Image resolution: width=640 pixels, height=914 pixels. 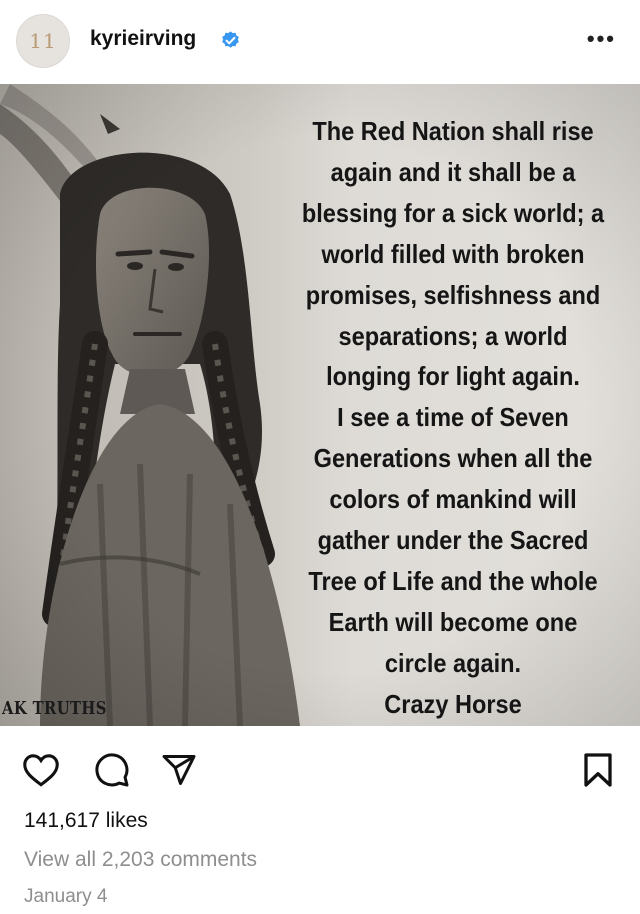 I want to click on bookmark-icon, so click(x=598, y=770).